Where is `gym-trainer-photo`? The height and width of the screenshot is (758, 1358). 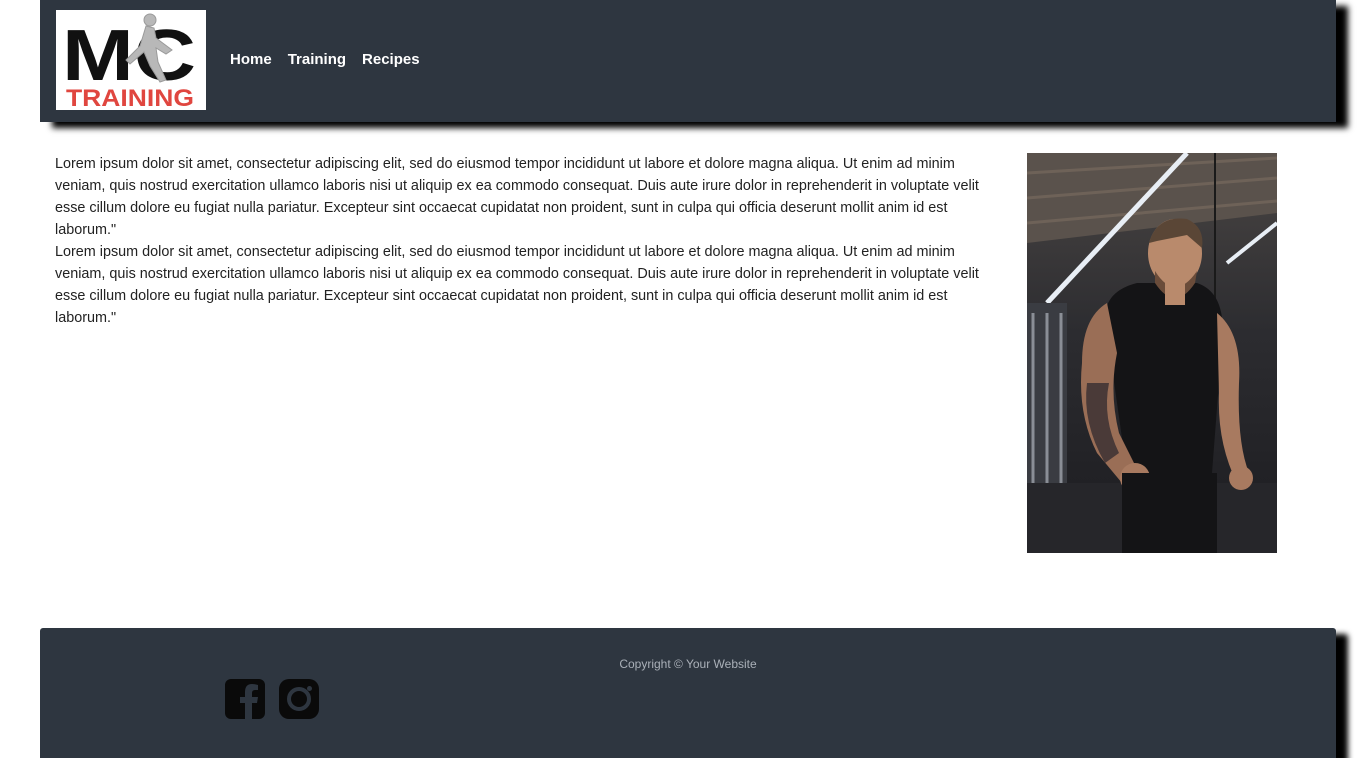 gym-trainer-photo is located at coordinates (1152, 353).